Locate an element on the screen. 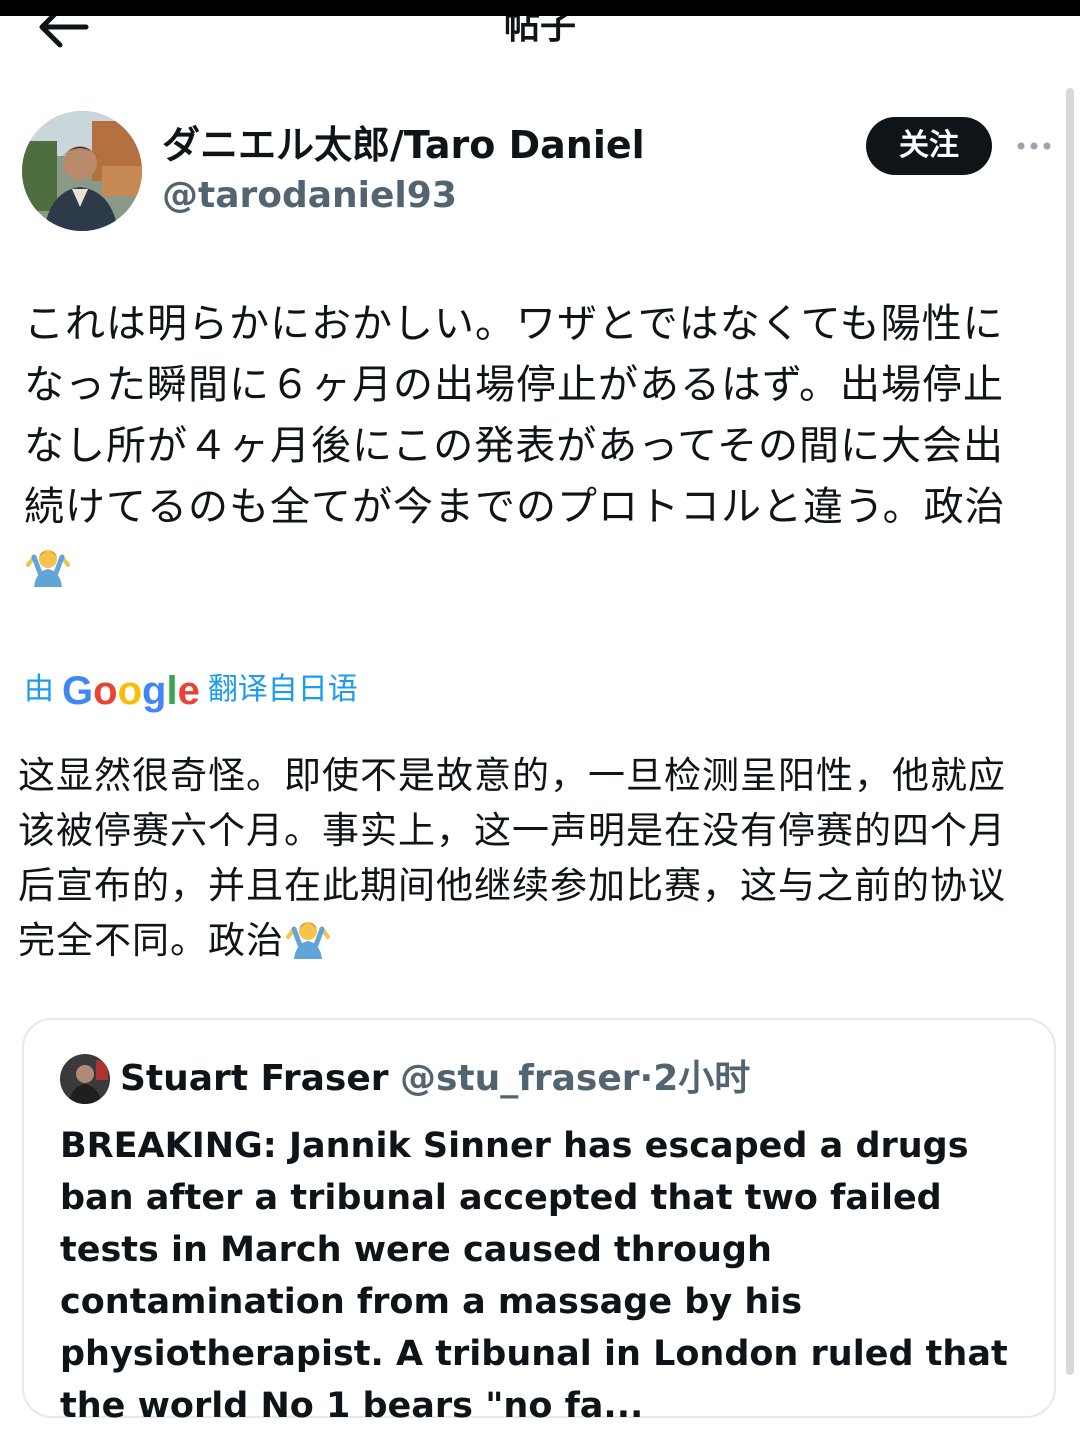 This screenshot has height=1432, width=1080. translation-prefix: 由 is located at coordinates (39, 690).